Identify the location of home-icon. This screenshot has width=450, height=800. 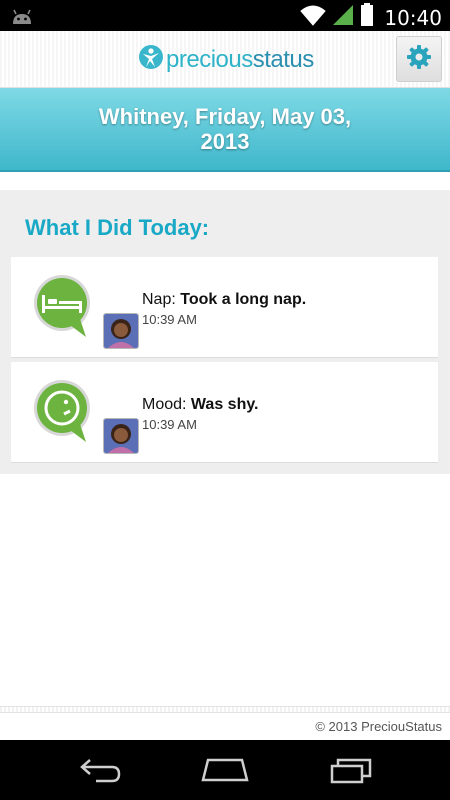
(225, 772).